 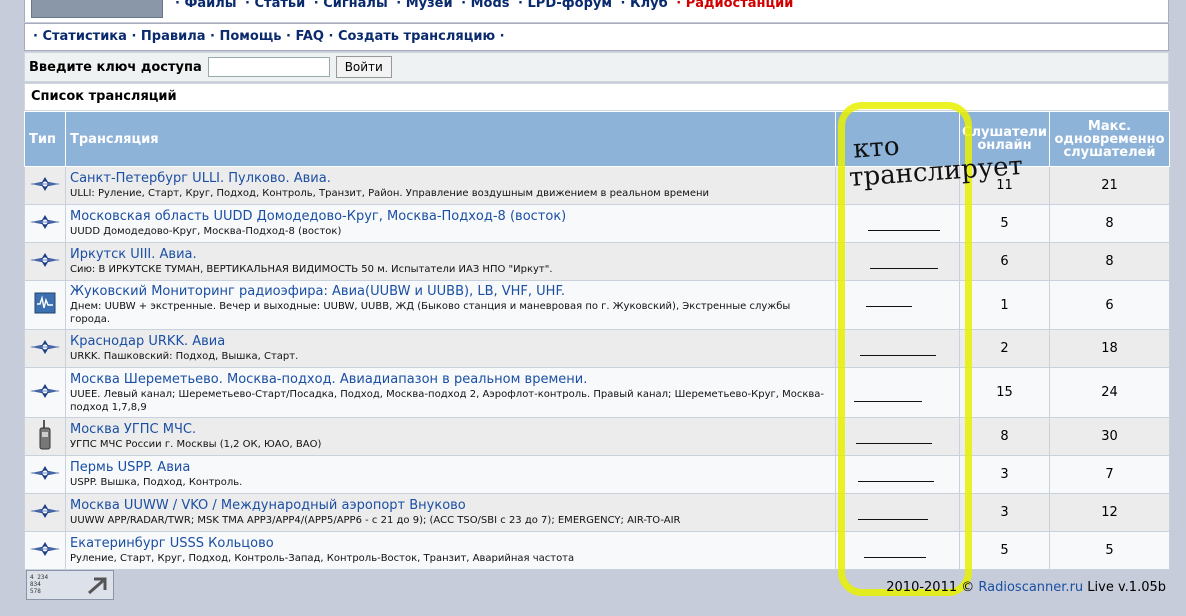 I want to click on max-listeners: 7, so click(x=1109, y=474).